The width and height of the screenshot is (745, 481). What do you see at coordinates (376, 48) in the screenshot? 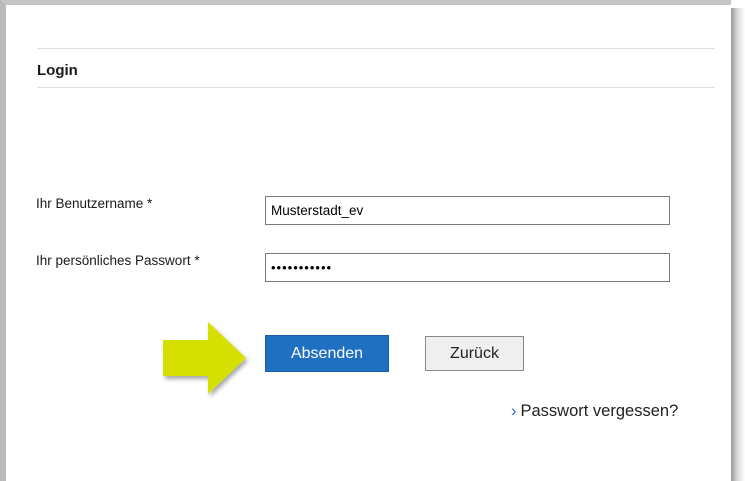
I see `title-divider-top` at bounding box center [376, 48].